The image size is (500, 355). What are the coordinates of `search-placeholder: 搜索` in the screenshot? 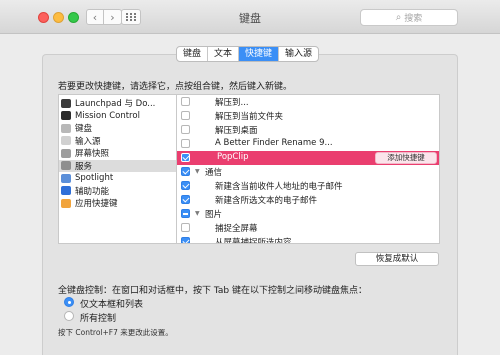 It's located at (413, 19).